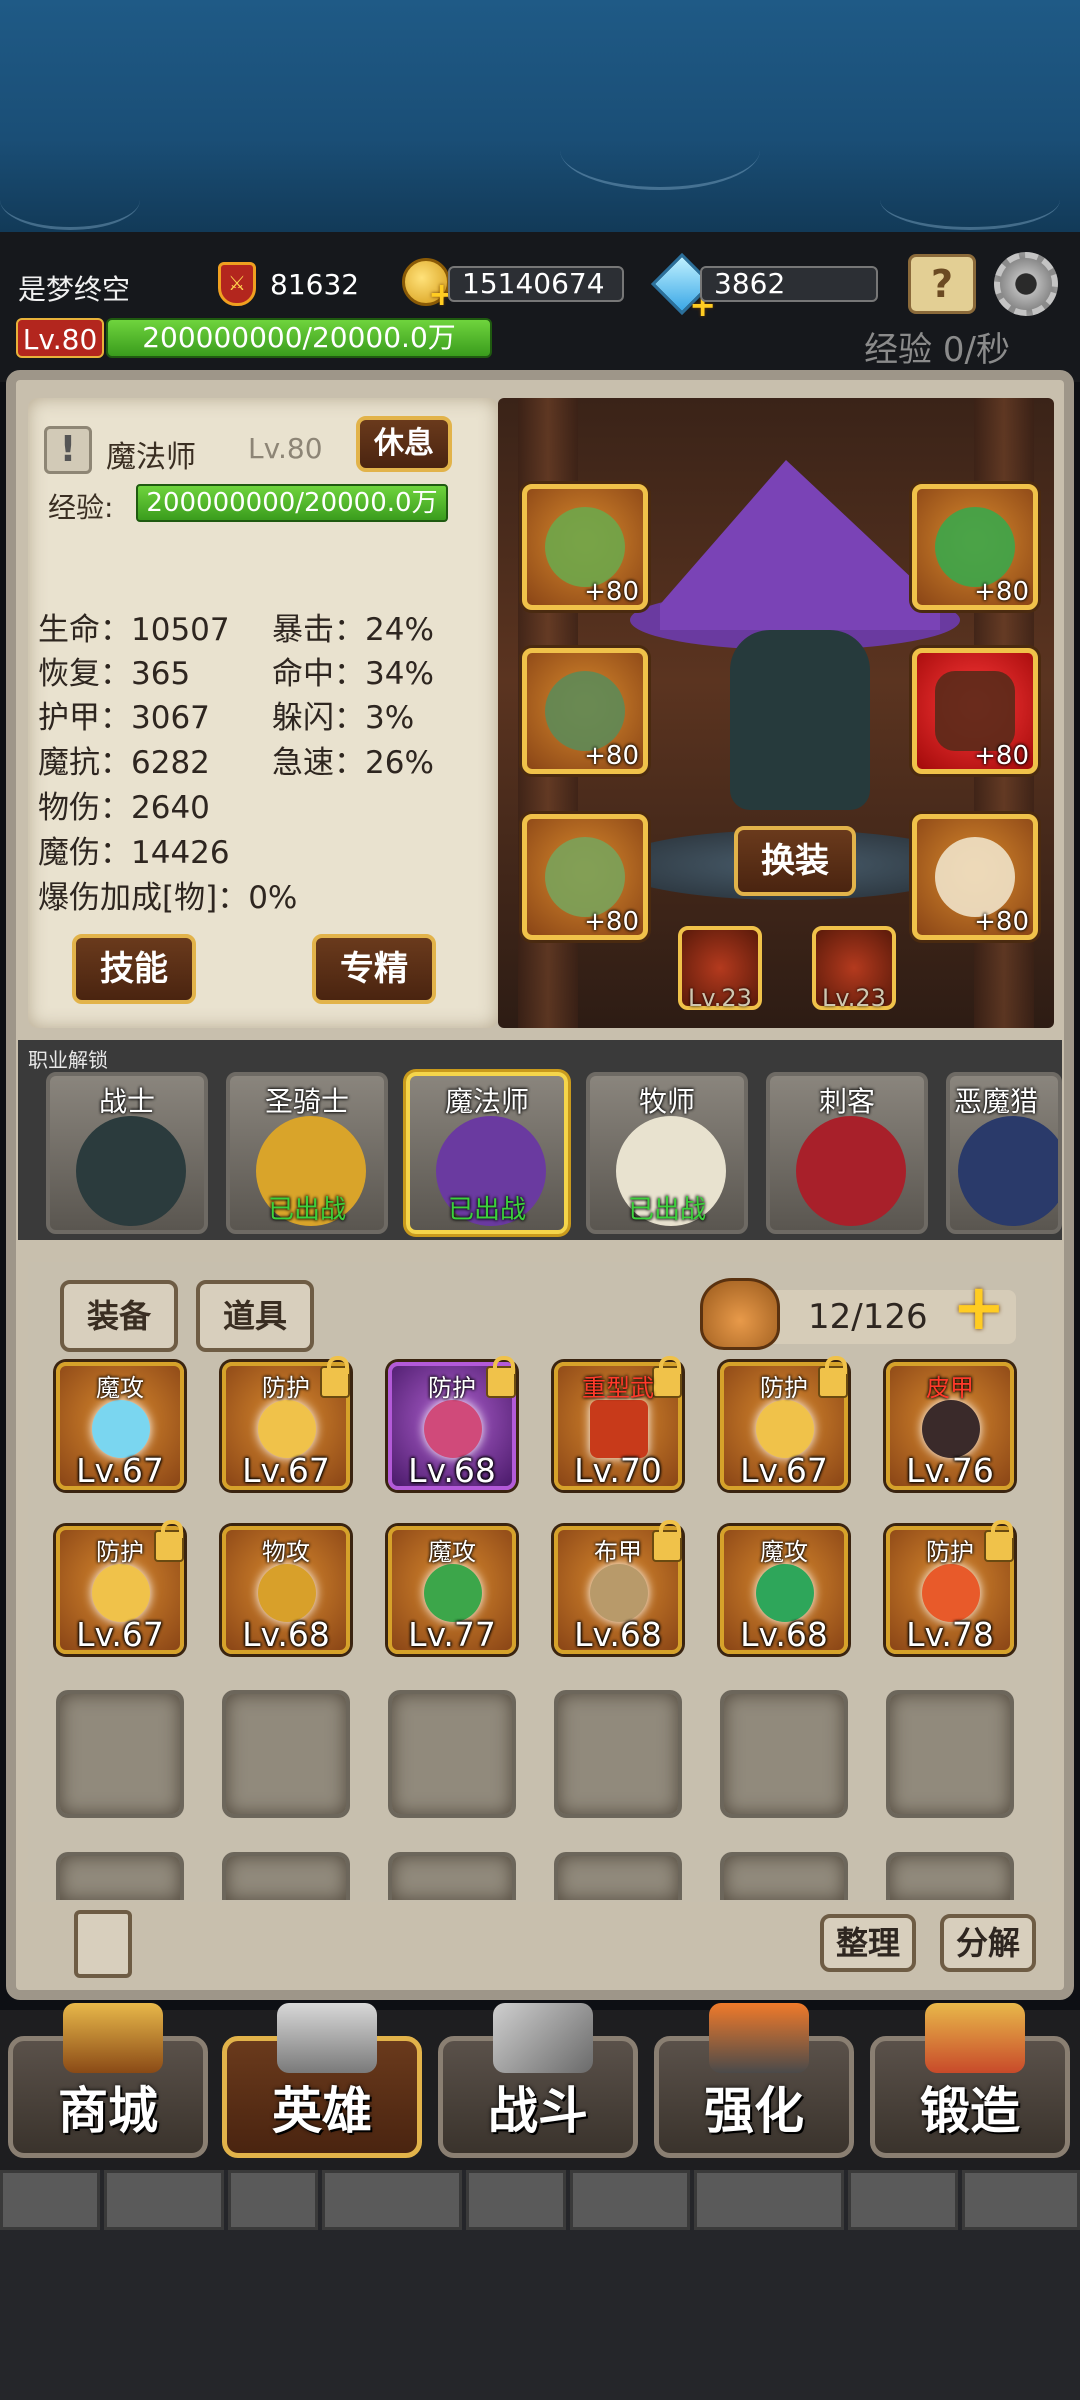  What do you see at coordinates (103, 1944) in the screenshot?
I see `codex-book-icon` at bounding box center [103, 1944].